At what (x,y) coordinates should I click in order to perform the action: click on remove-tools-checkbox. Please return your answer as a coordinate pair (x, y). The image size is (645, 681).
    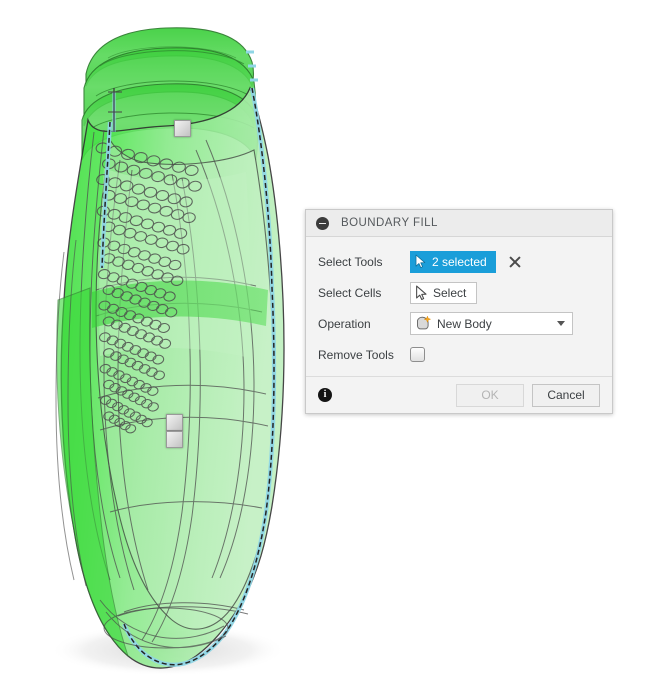
    Looking at the image, I should click on (417, 354).